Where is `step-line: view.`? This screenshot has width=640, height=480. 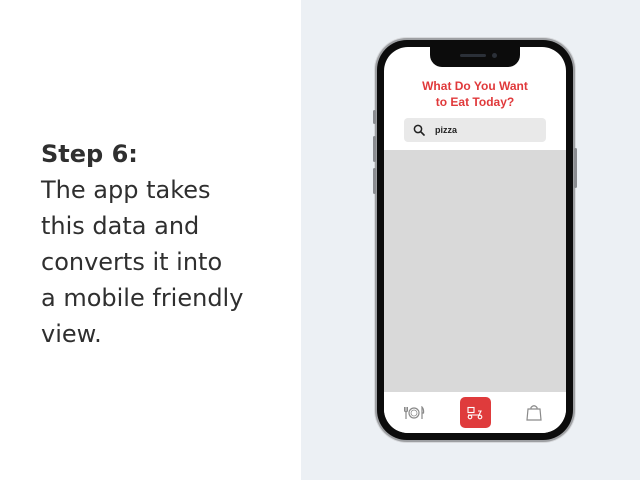 step-line: view. is located at coordinates (71, 334).